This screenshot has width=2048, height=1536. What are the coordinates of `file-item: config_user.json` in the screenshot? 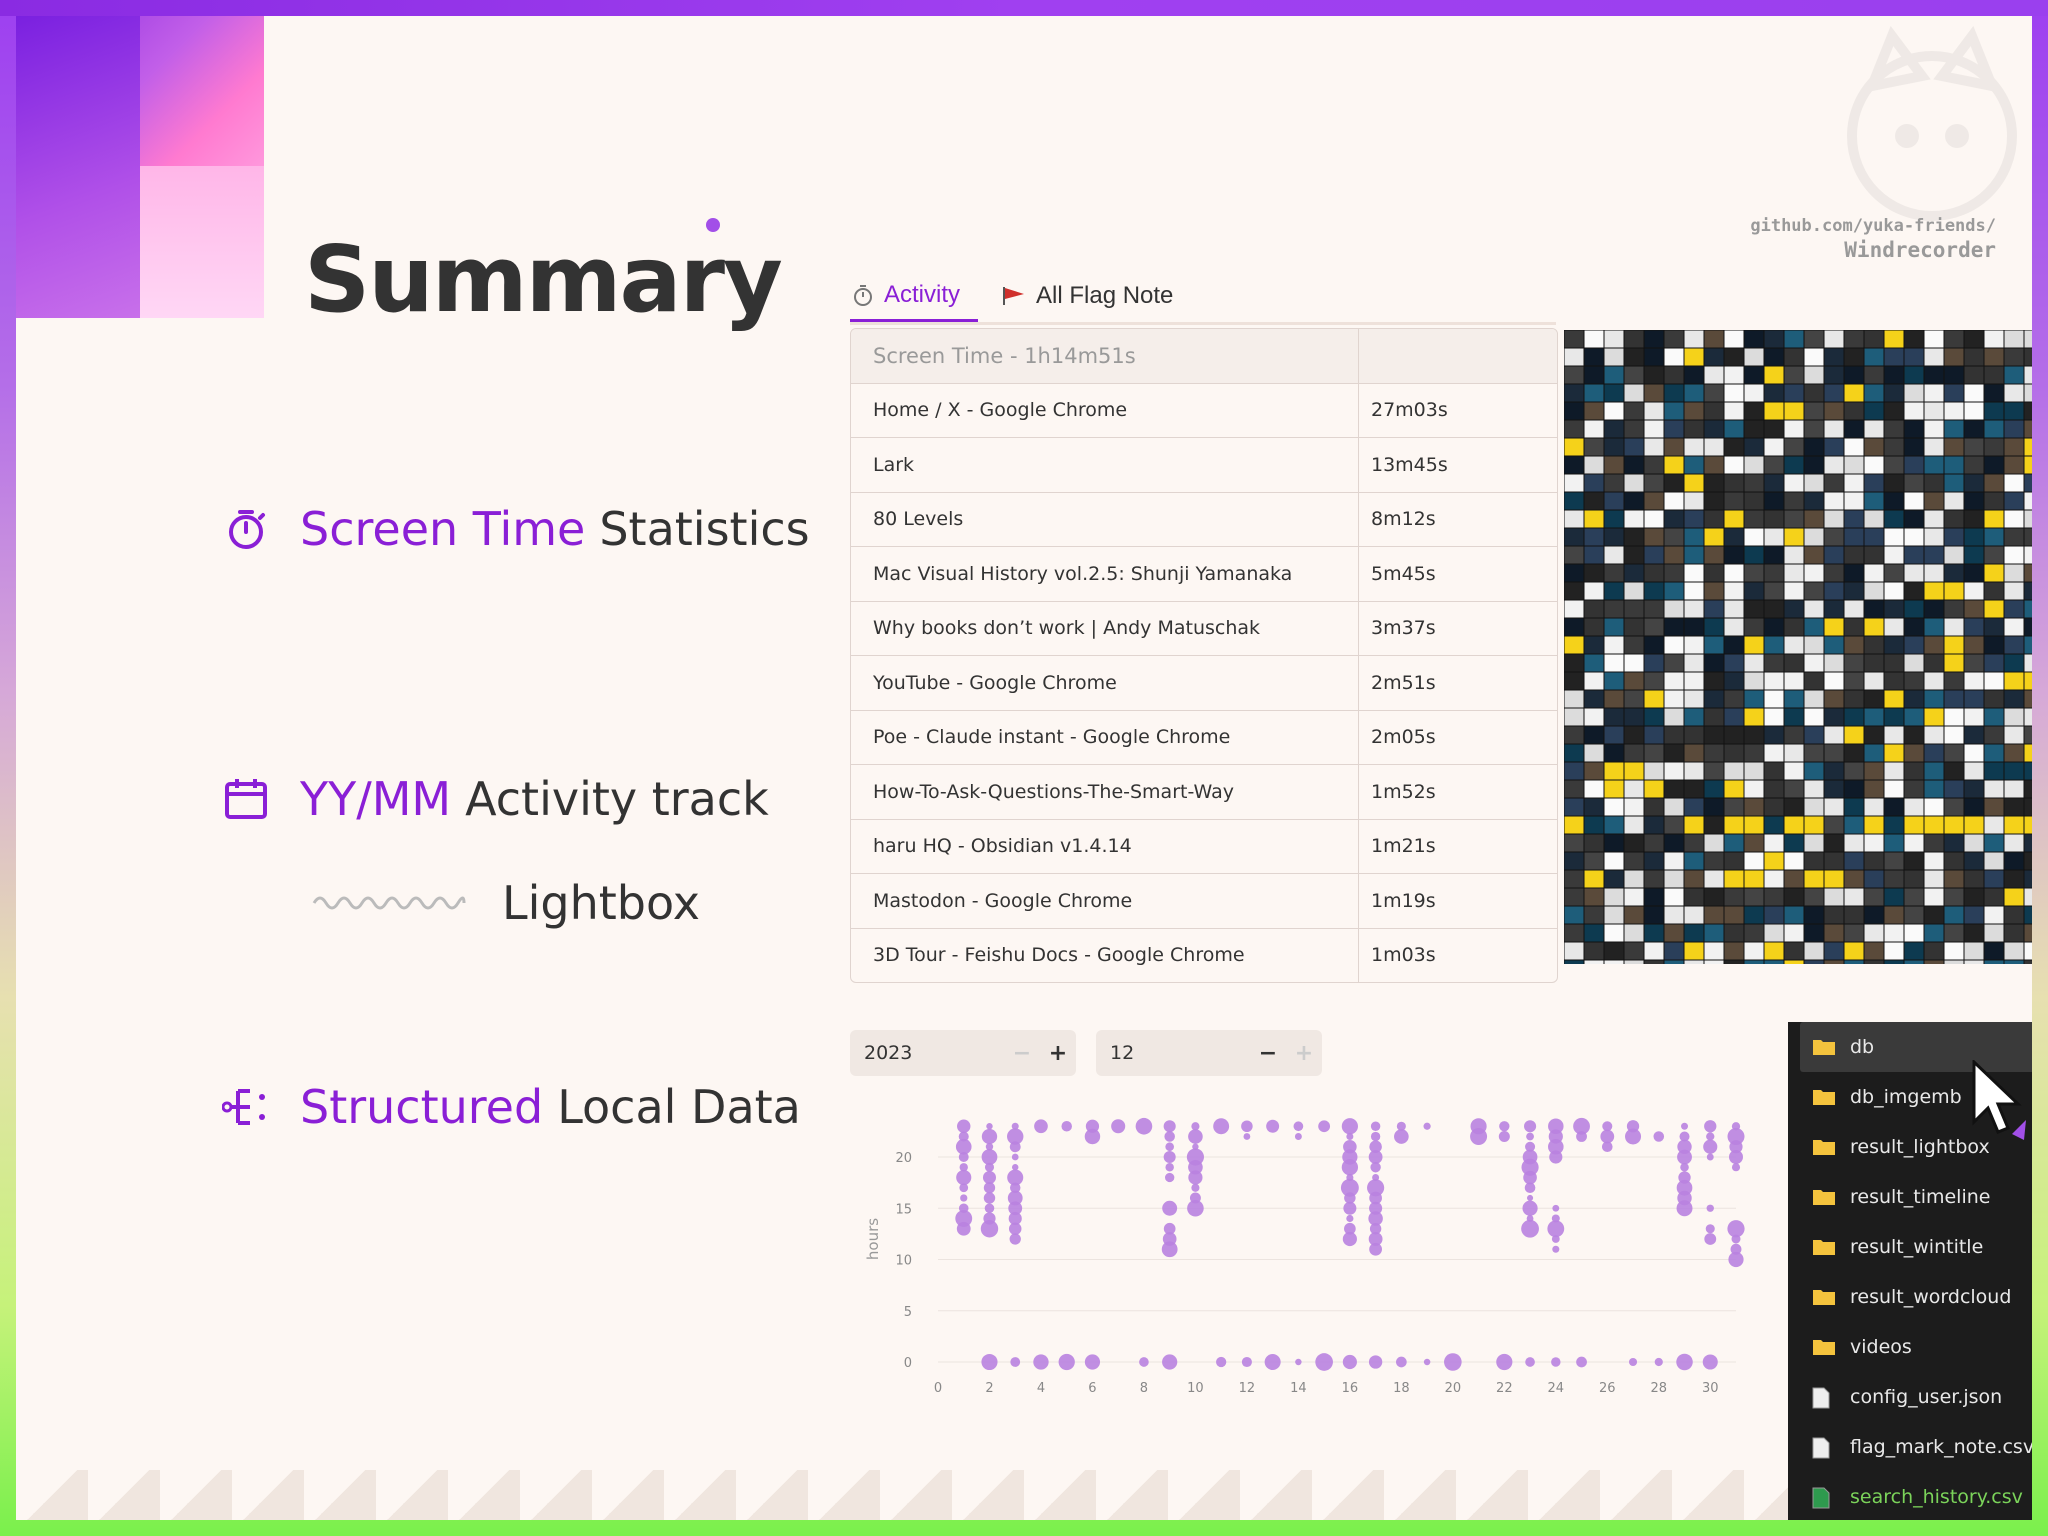 It's located at (1910, 1397).